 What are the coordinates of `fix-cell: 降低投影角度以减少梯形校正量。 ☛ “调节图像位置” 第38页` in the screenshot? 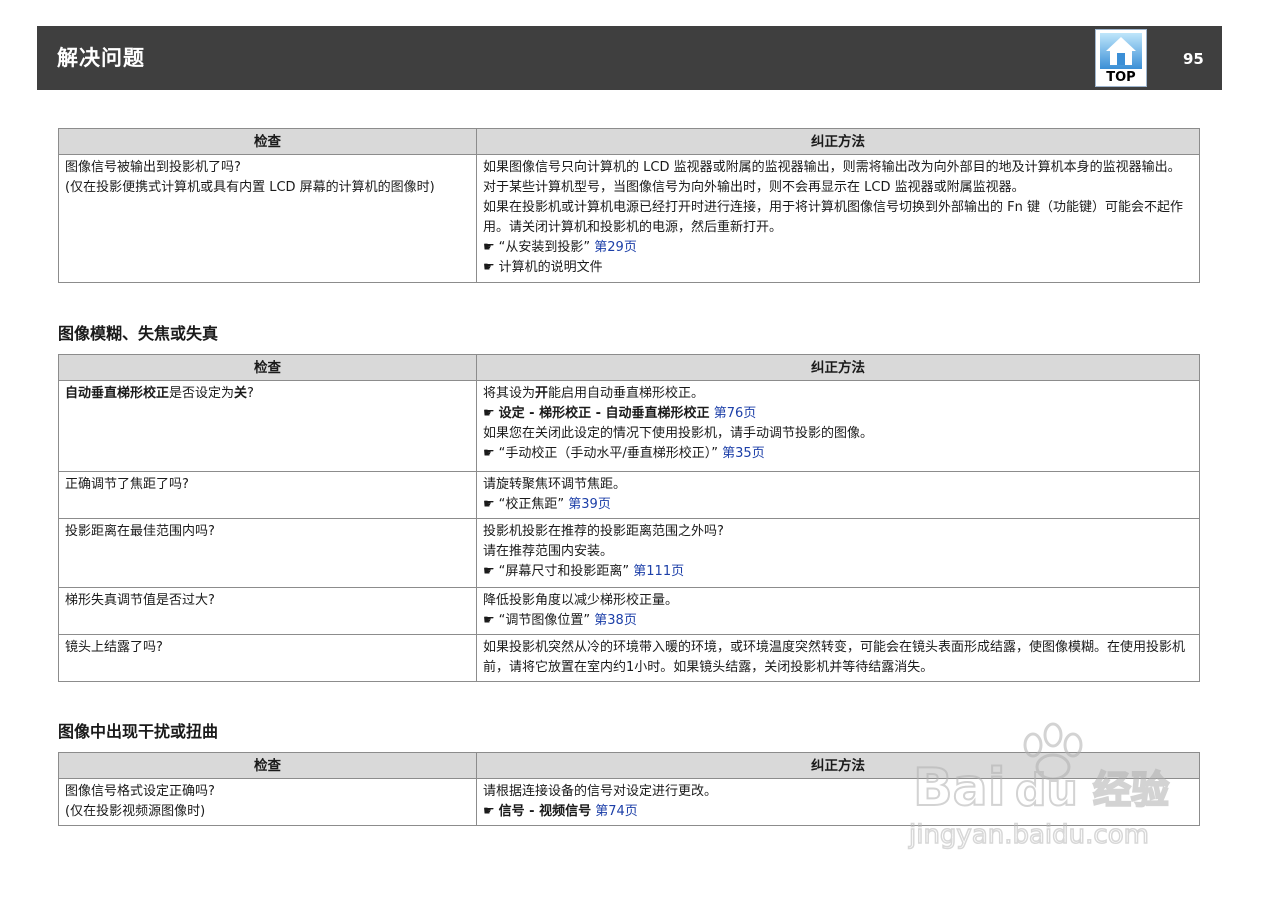 It's located at (838, 611).